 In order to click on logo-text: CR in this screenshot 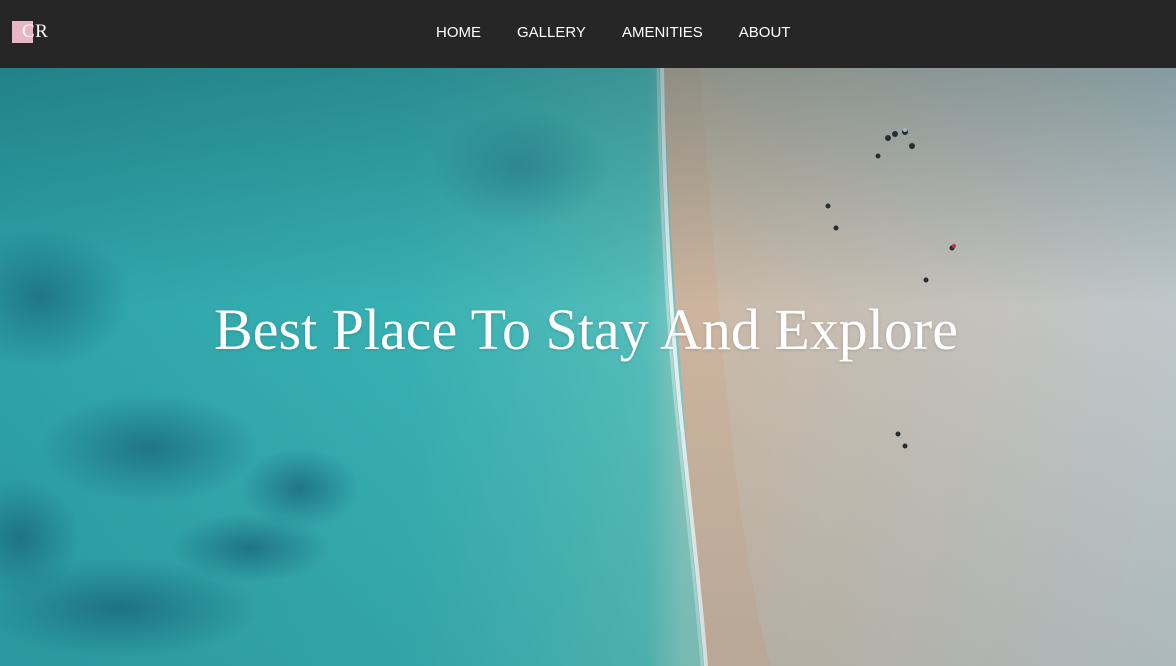, I will do `click(35, 31)`.